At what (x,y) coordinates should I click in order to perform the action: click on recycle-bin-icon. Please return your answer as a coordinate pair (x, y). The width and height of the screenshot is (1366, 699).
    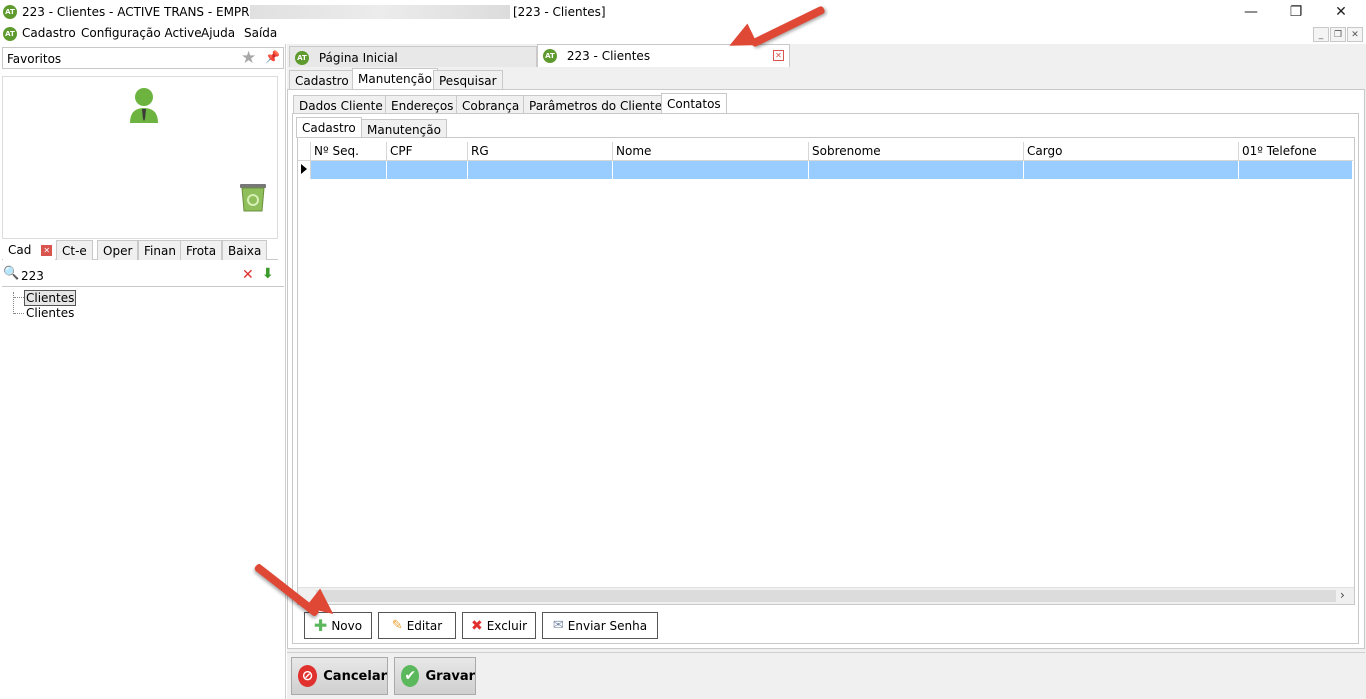
    Looking at the image, I should click on (253, 196).